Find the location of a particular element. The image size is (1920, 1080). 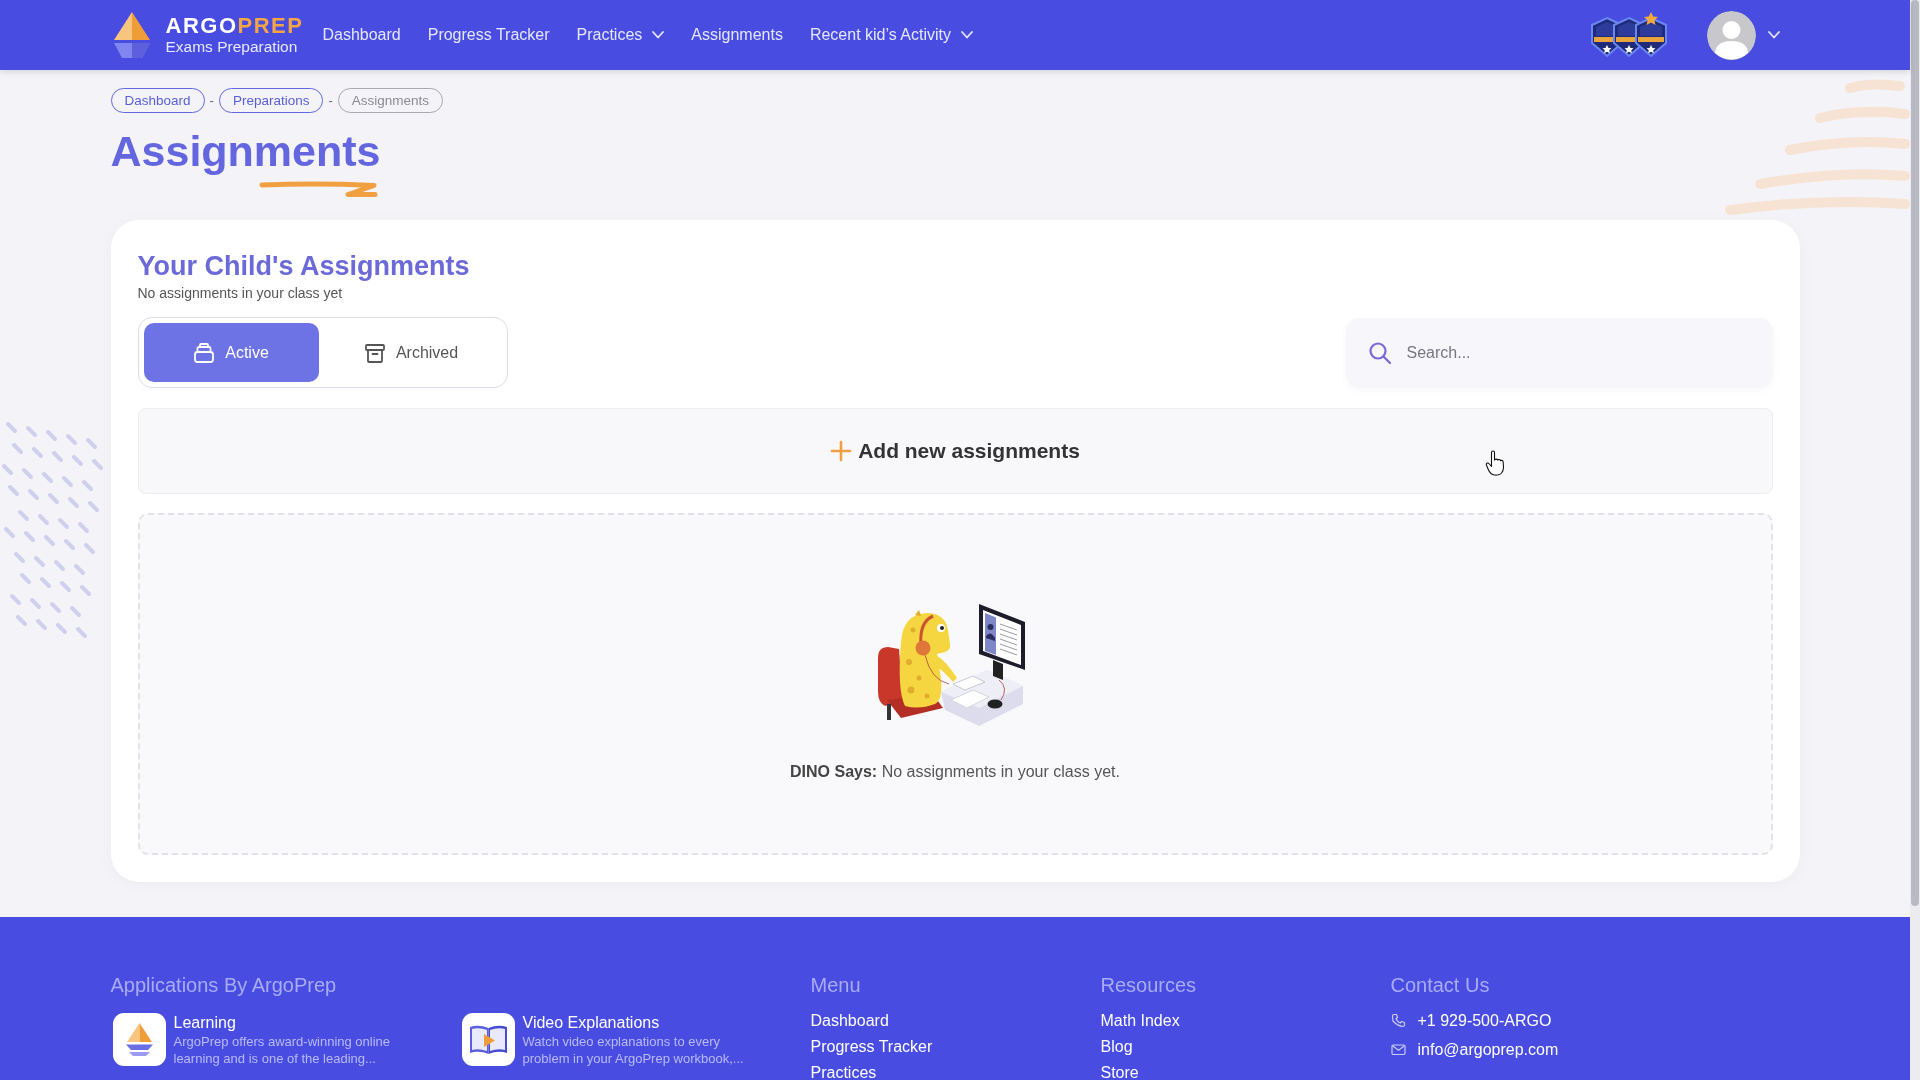

scrollbar-thumb is located at coordinates (1915, 453).